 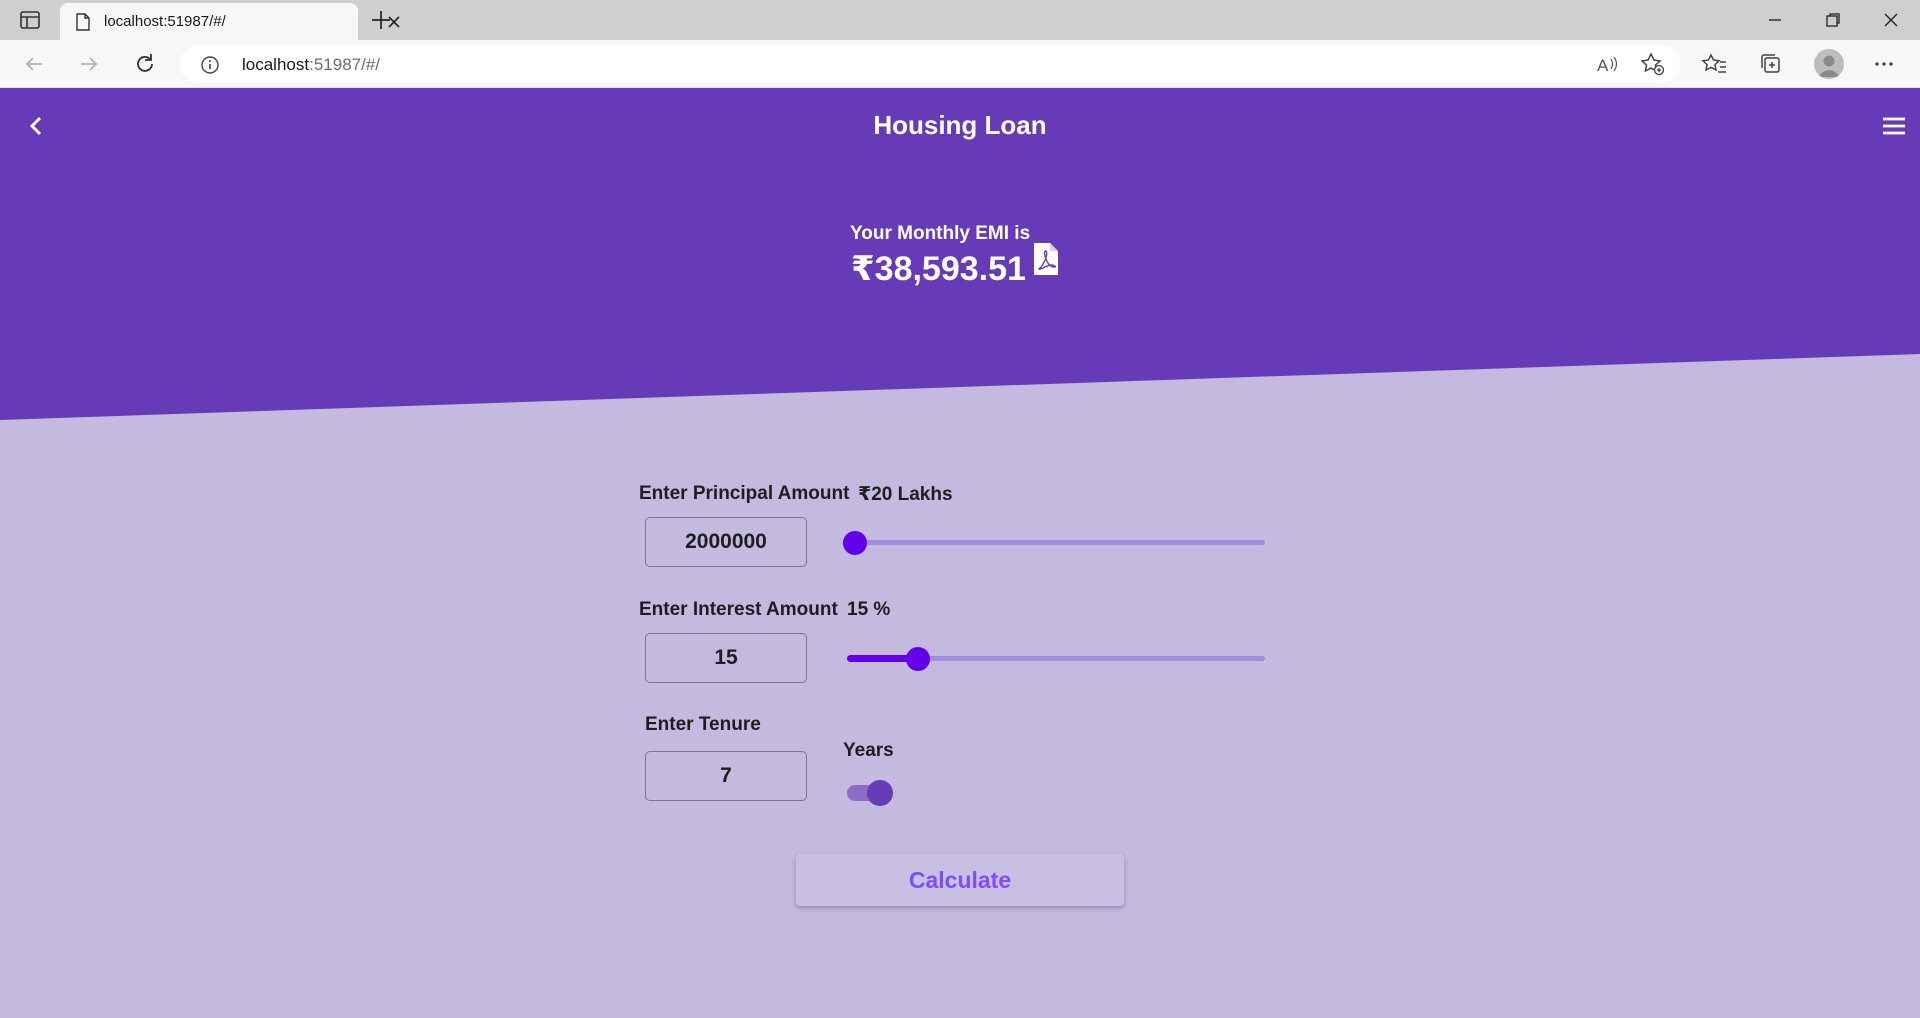 What do you see at coordinates (905, 494) in the screenshot?
I see `principal-display: ₹20 Lakhs` at bounding box center [905, 494].